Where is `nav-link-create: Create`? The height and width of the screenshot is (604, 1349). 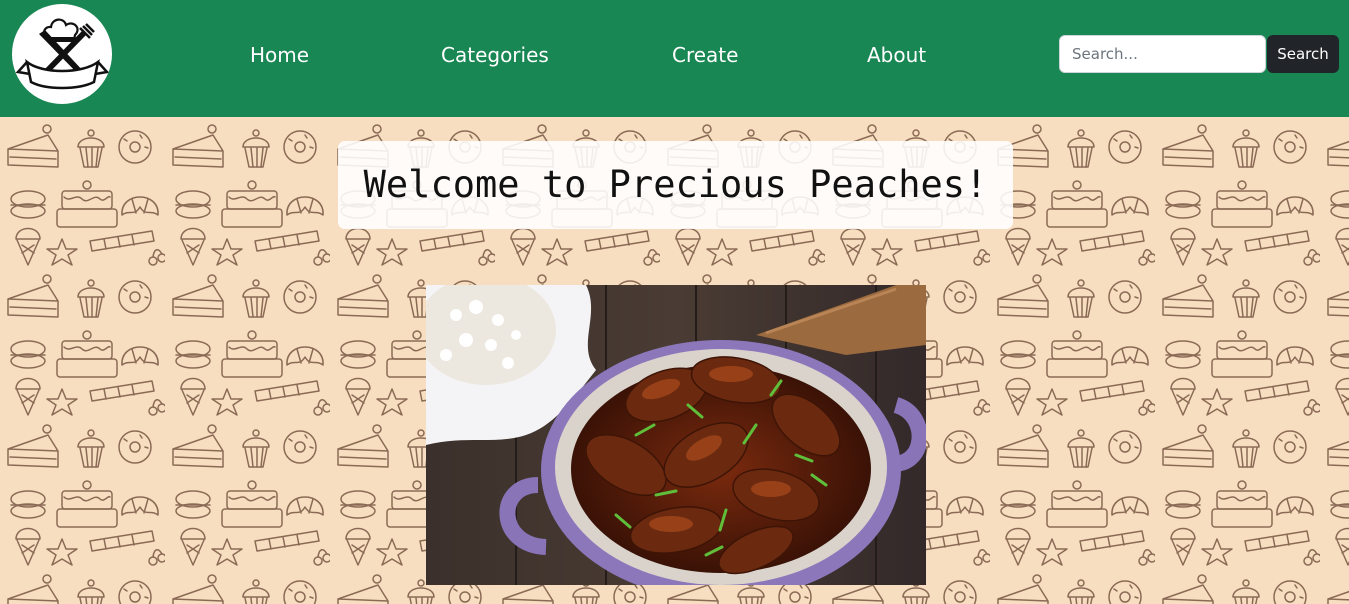
nav-link-create: Create is located at coordinates (705, 55).